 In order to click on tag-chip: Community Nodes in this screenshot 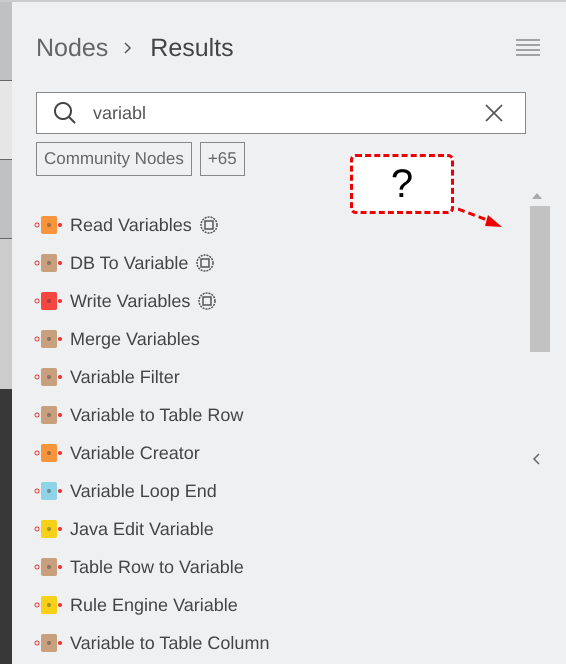, I will do `click(114, 159)`.